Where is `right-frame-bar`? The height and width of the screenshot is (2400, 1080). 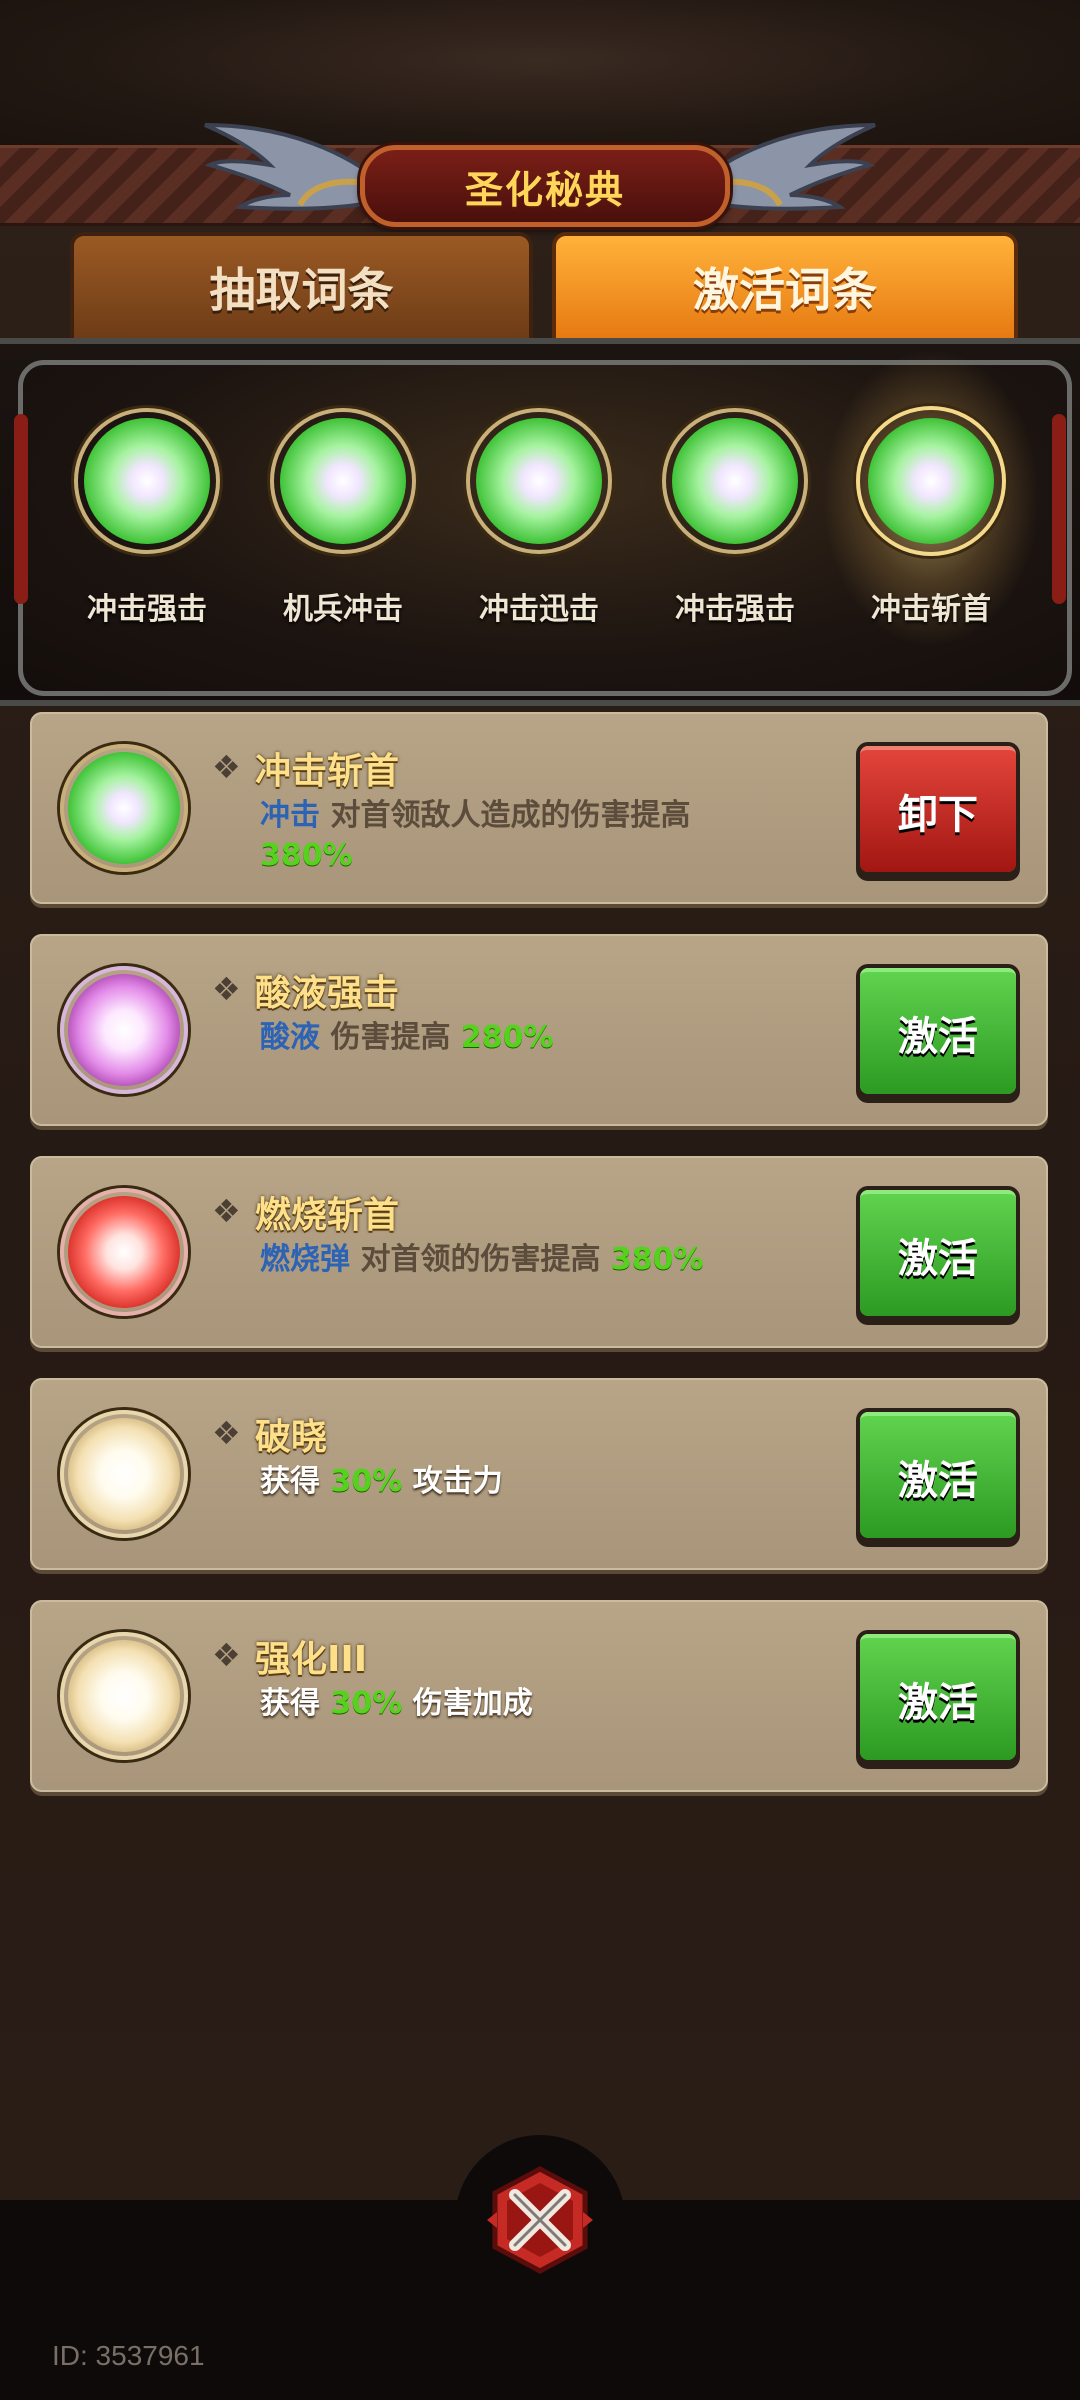
right-frame-bar is located at coordinates (1059, 509).